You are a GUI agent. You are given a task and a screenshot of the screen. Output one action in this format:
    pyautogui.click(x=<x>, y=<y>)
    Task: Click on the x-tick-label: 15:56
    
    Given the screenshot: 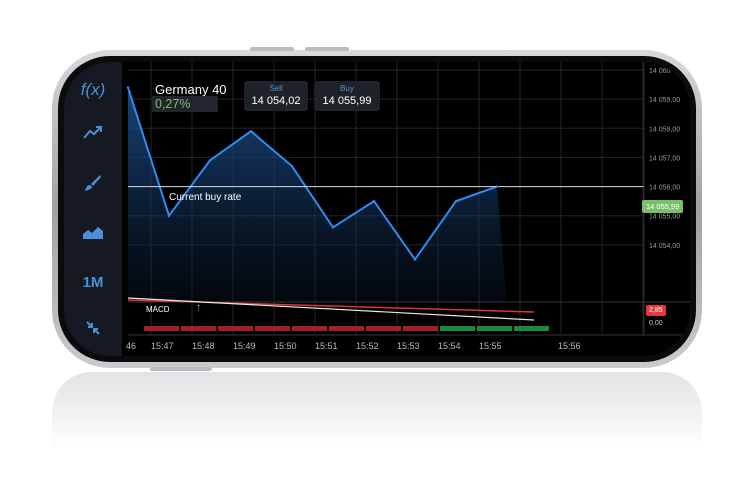 What is the action you would take?
    pyautogui.click(x=569, y=346)
    